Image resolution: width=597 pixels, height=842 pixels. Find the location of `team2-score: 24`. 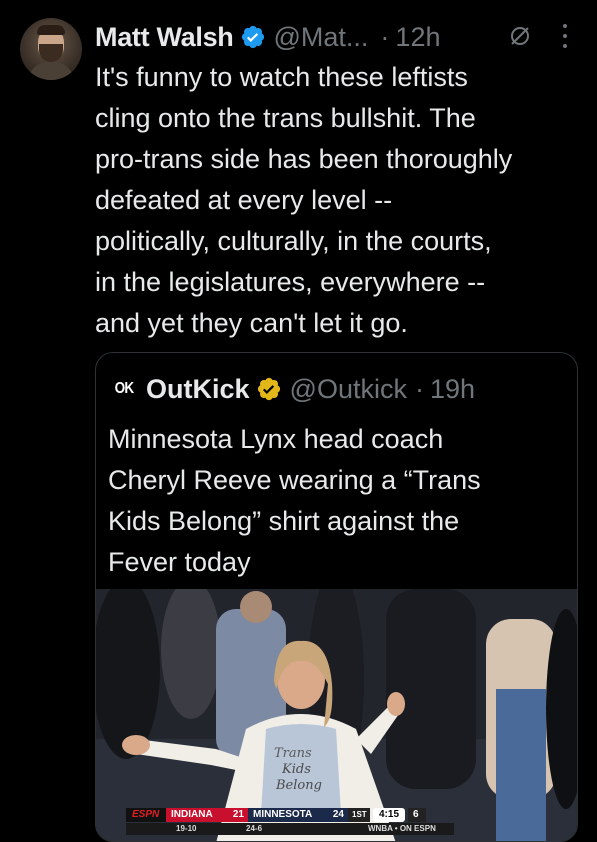

team2-score: 24 is located at coordinates (337, 815).